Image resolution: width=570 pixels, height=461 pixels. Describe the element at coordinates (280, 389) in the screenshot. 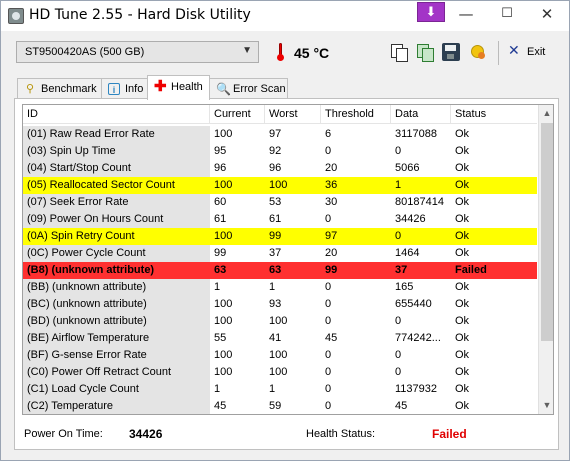

I see `table-row: (C1) Load Cycle Count 1 1 0 1137932 Ok` at that location.